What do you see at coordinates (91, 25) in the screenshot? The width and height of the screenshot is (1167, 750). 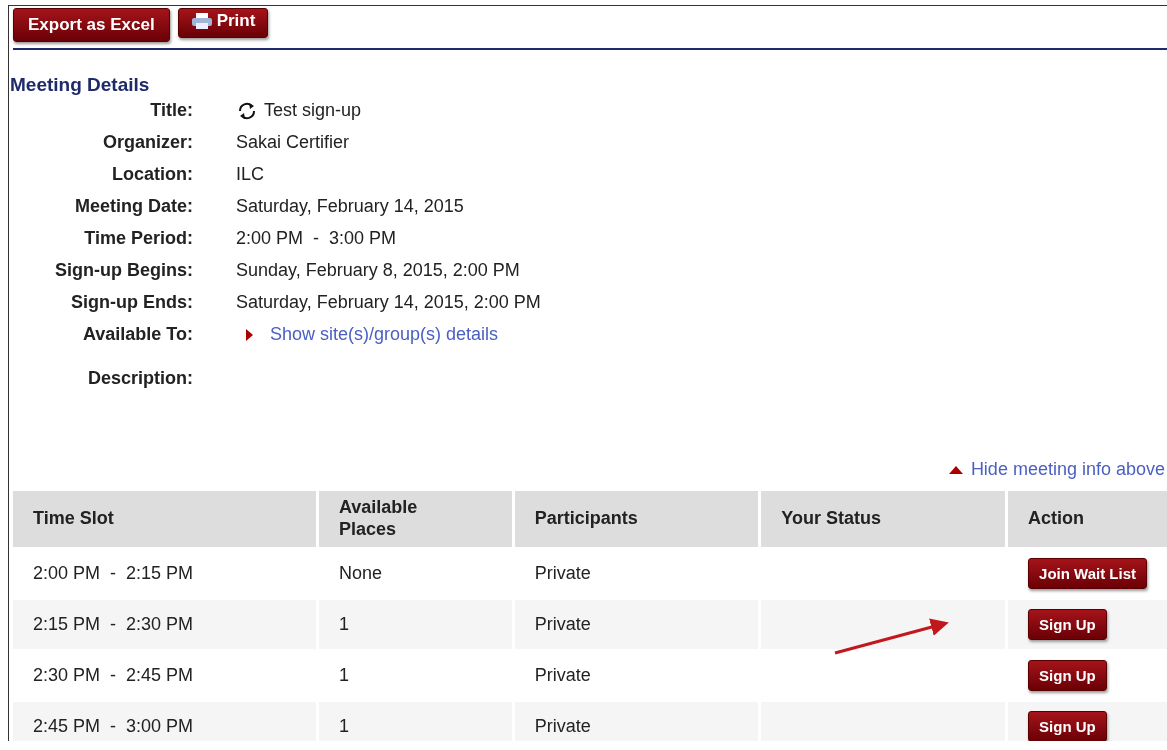 I see `export-button: Export as Excel` at bounding box center [91, 25].